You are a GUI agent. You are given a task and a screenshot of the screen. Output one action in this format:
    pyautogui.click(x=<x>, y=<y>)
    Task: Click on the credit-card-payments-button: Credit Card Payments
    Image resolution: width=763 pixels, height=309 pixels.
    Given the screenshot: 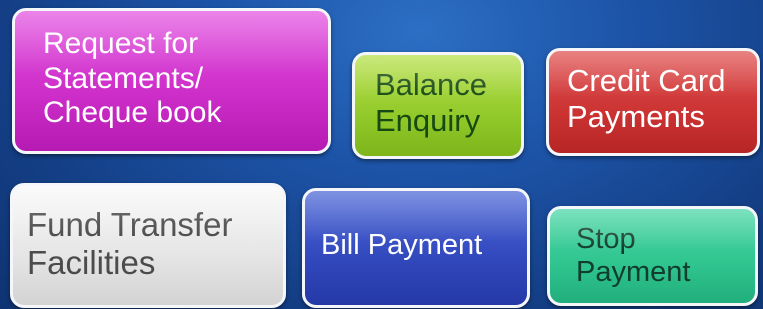 What is the action you would take?
    pyautogui.click(x=653, y=102)
    